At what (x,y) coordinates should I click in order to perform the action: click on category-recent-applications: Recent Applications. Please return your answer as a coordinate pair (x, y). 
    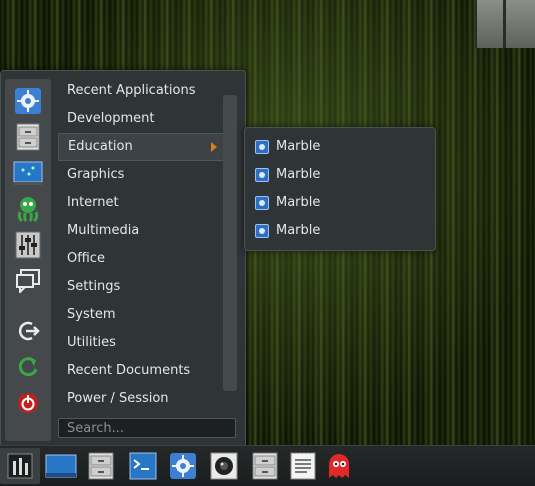
    Looking at the image, I should click on (142, 91).